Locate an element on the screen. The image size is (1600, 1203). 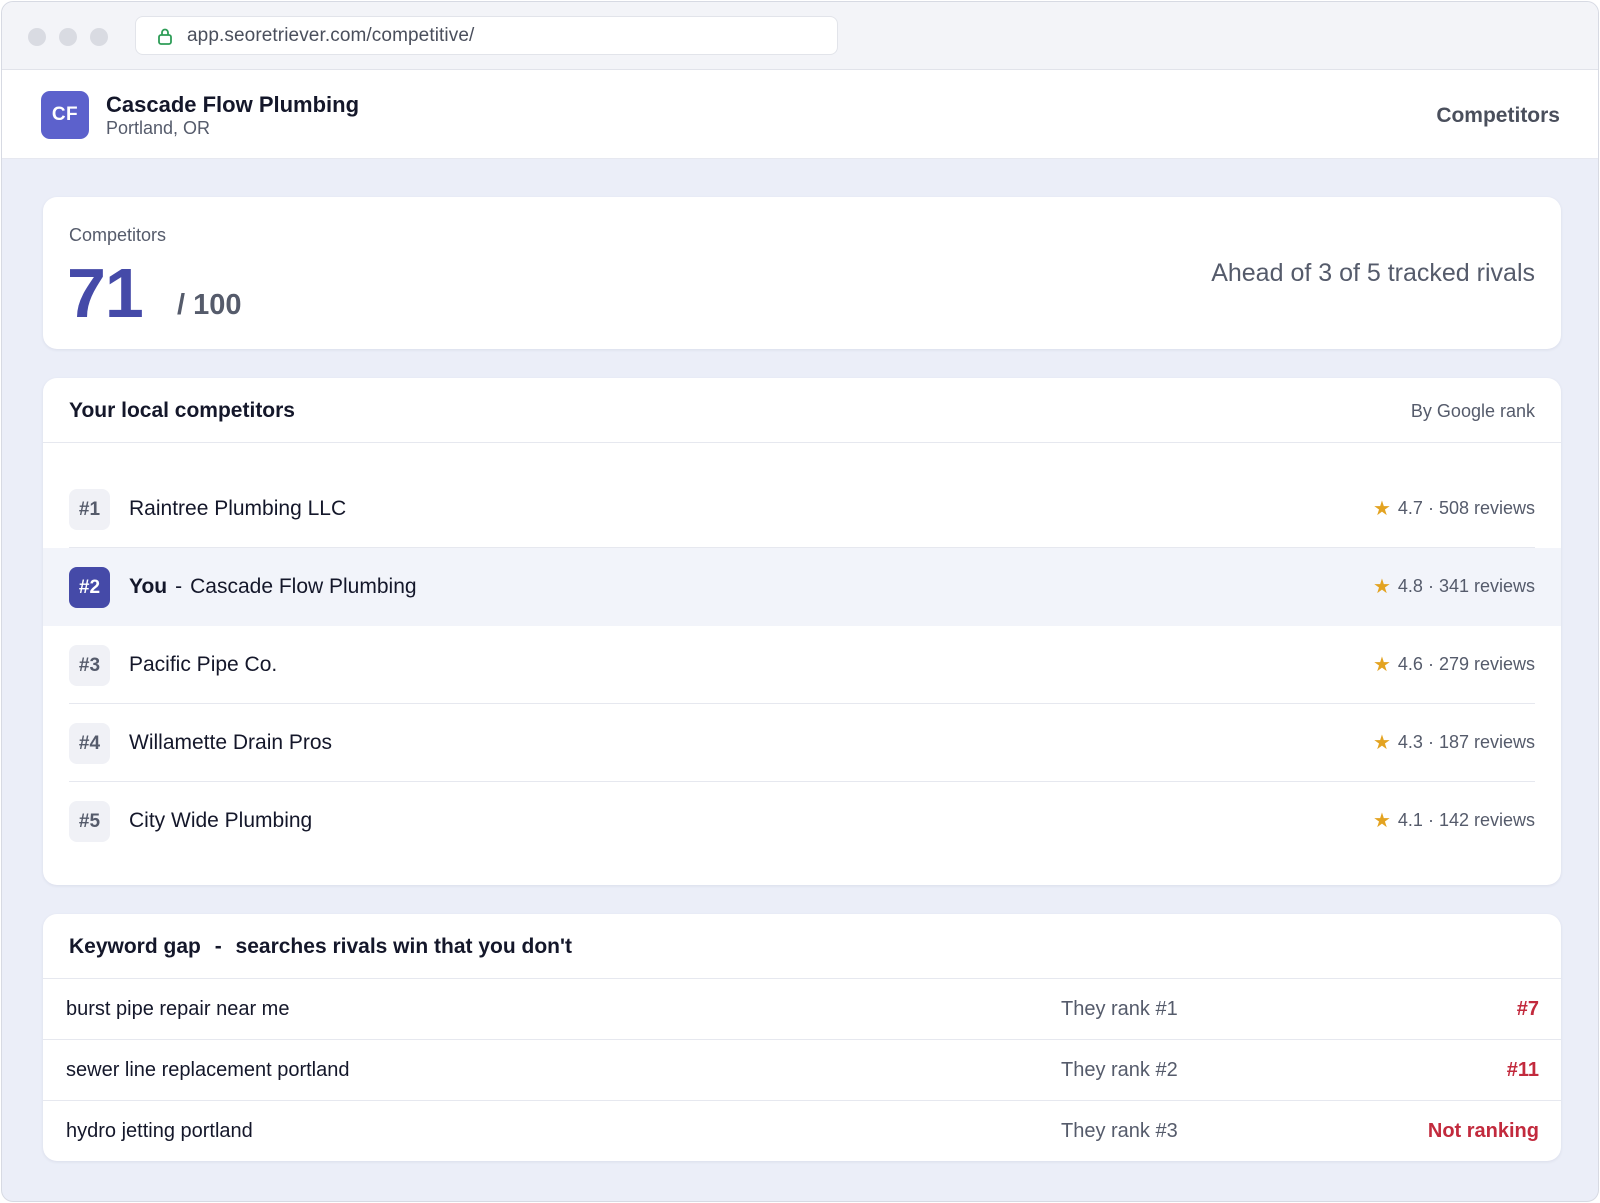
competitor-name: City Wide Plumbing is located at coordinates (221, 820).